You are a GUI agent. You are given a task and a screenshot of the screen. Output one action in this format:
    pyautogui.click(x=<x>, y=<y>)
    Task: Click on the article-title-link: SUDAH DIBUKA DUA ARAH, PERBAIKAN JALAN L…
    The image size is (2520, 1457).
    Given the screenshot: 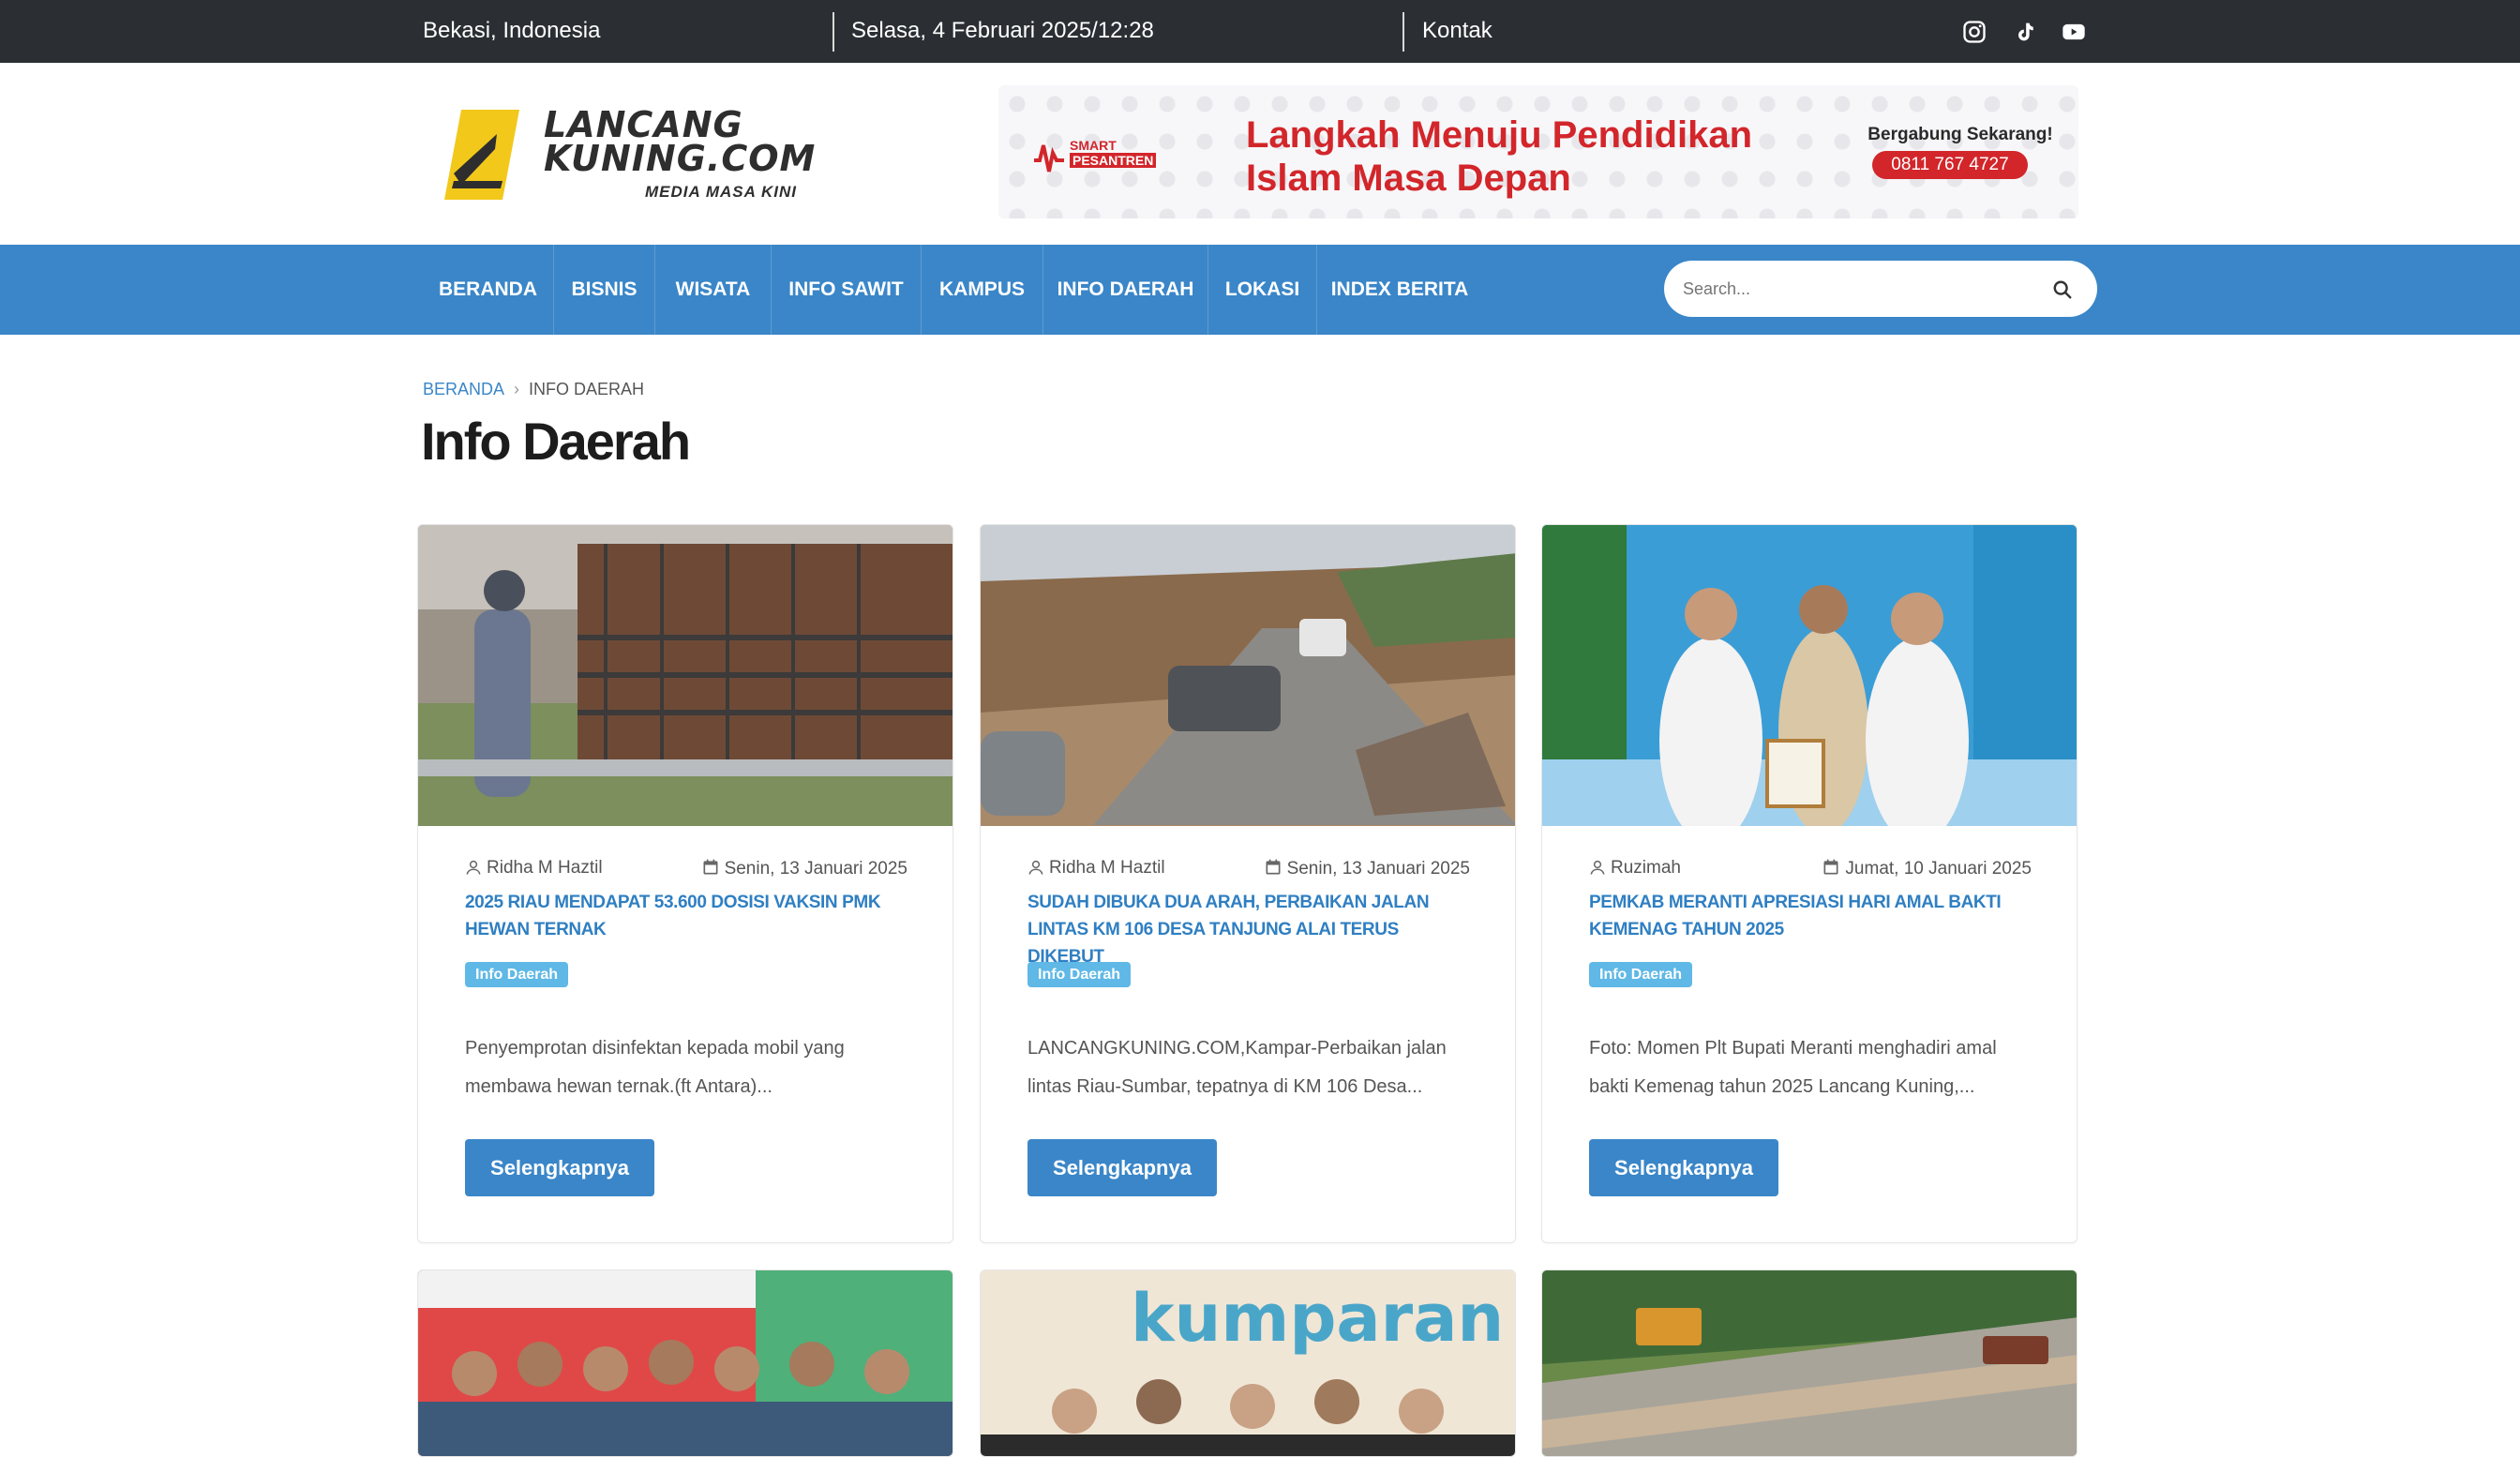 What is the action you would take?
    pyautogui.click(x=1249, y=929)
    